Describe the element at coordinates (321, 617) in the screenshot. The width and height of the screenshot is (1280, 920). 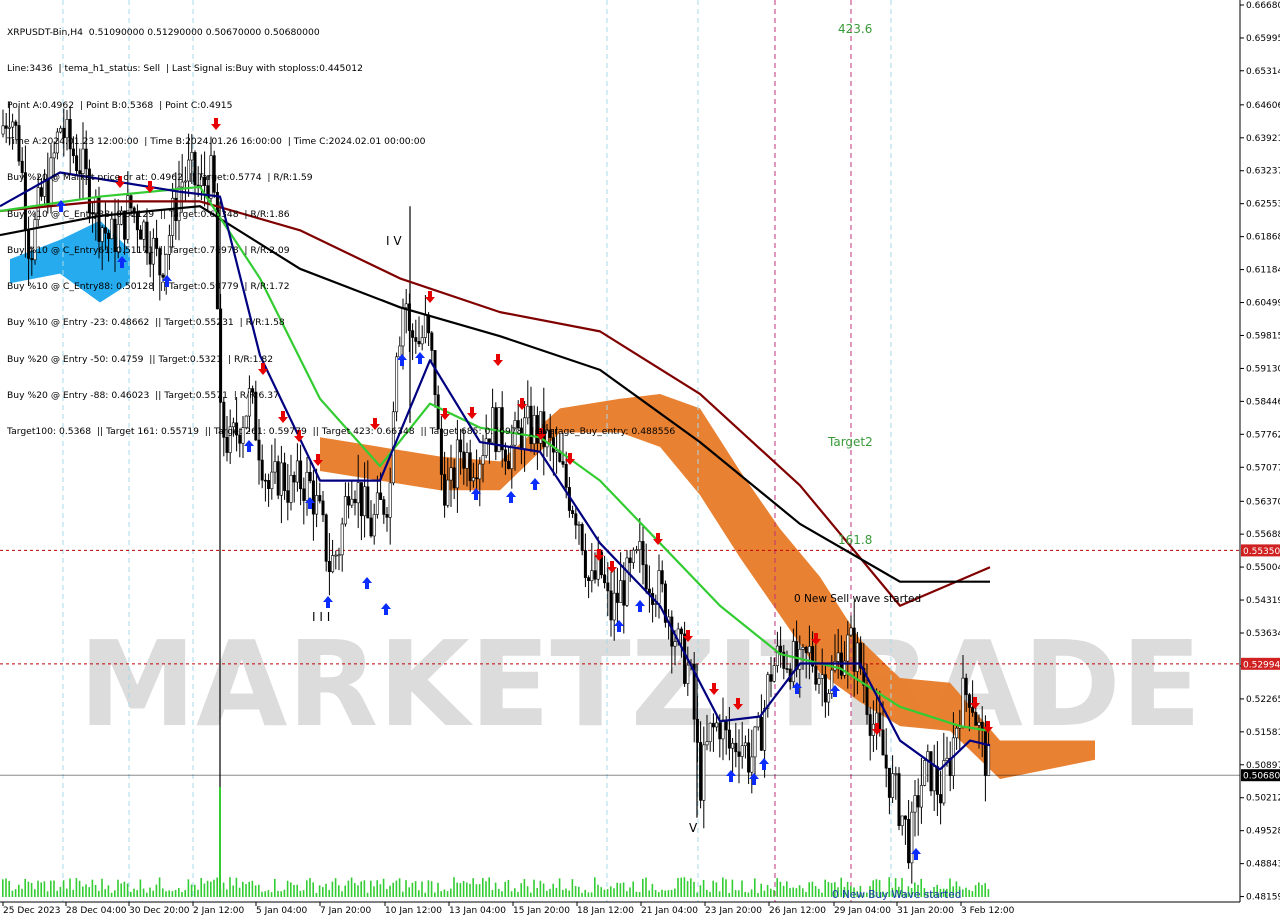
I see `wave-mark-iii: I I I` at that location.